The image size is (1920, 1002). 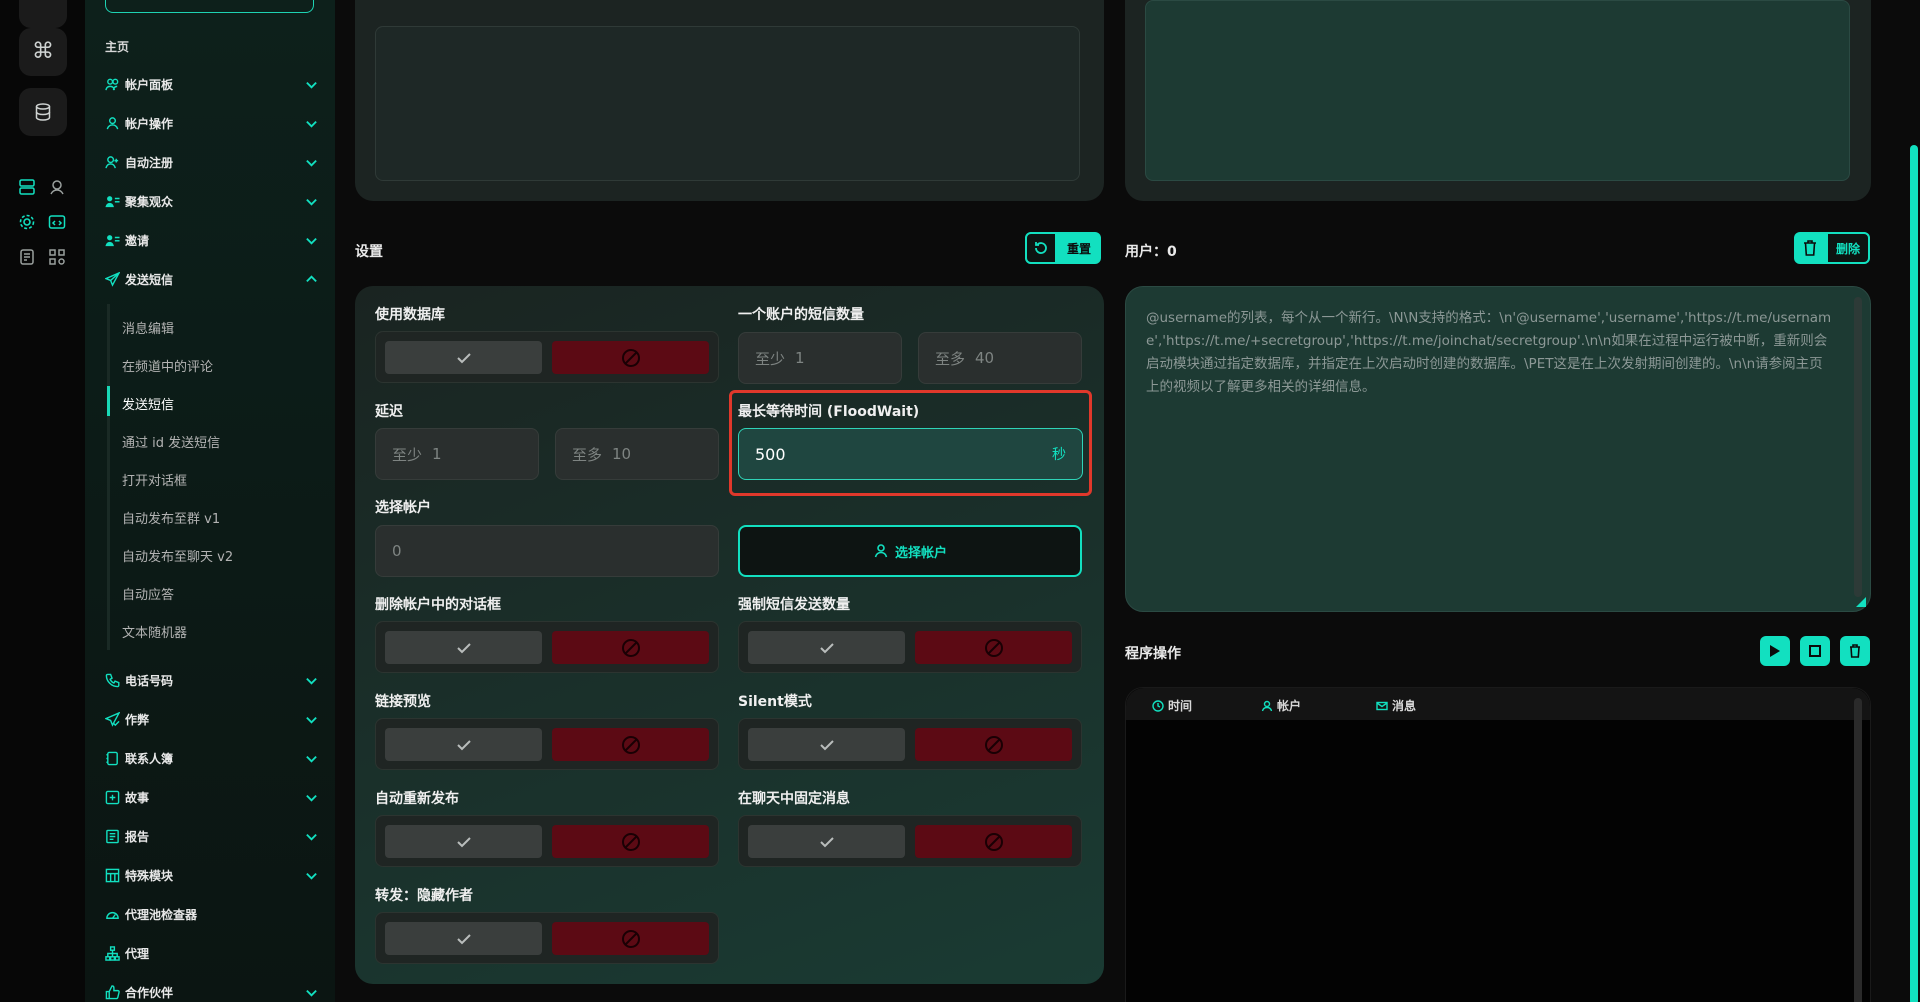 I want to click on sms-max-input: 至多 40, so click(x=1000, y=358).